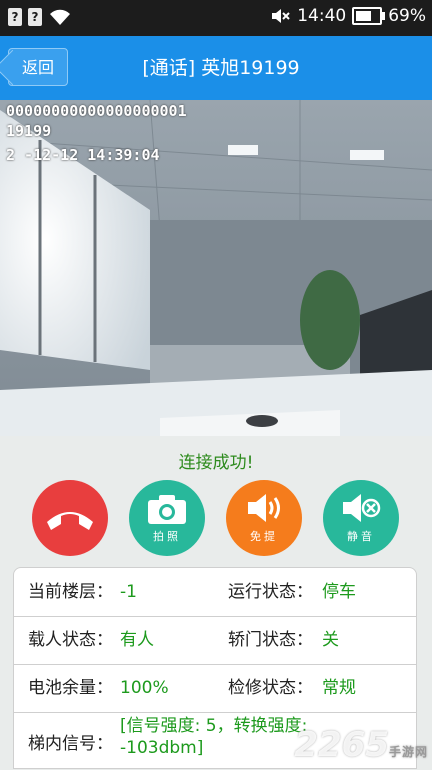  Describe the element at coordinates (215, 640) in the screenshot. I see `info-row-load: 载人状态： 有人 轿门状态： 关` at that location.